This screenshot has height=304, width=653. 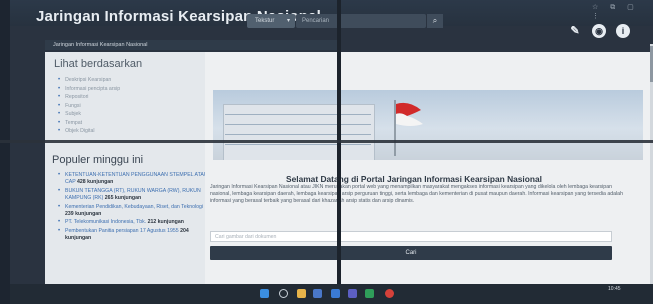 I want to click on browse-item: Informasi pencipta arsip, so click(x=89, y=89).